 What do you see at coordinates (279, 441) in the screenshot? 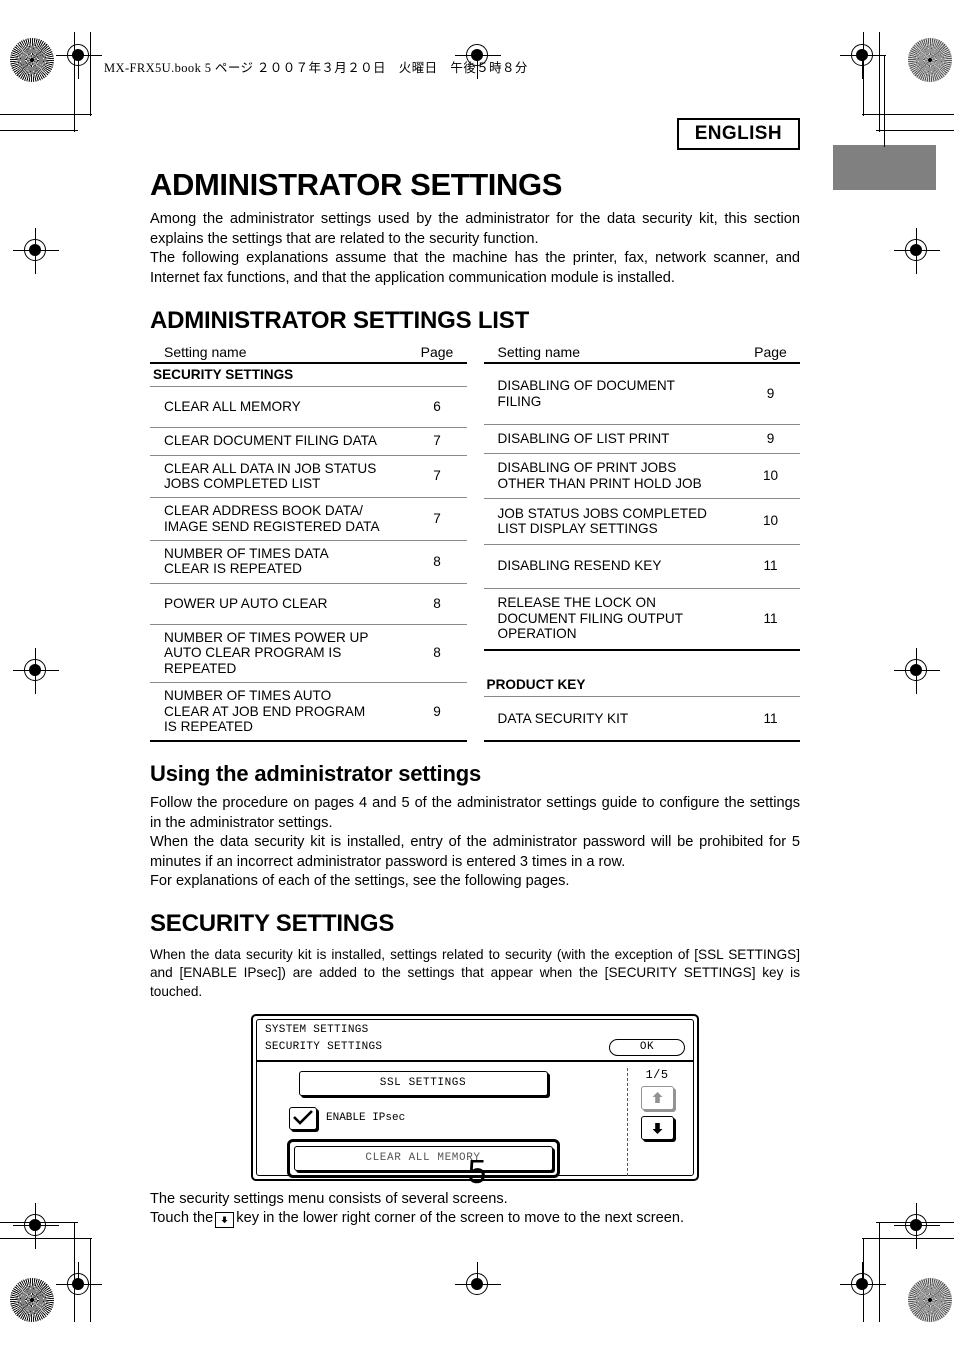
I see `cell-setting-name: CLEAR DOCUMENT FILING DATA` at bounding box center [279, 441].